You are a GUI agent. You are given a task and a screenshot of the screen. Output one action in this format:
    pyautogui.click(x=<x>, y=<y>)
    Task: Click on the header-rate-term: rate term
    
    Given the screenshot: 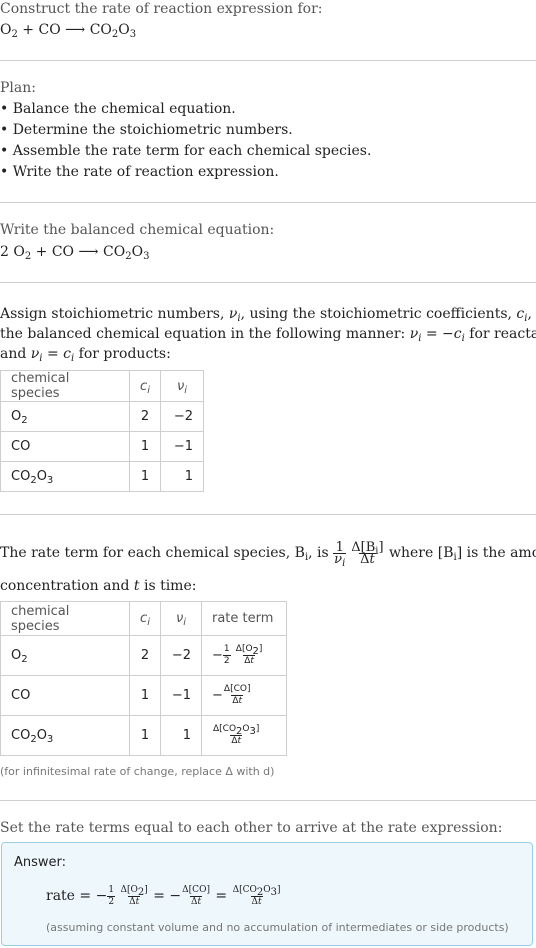 What is the action you would take?
    pyautogui.click(x=244, y=618)
    